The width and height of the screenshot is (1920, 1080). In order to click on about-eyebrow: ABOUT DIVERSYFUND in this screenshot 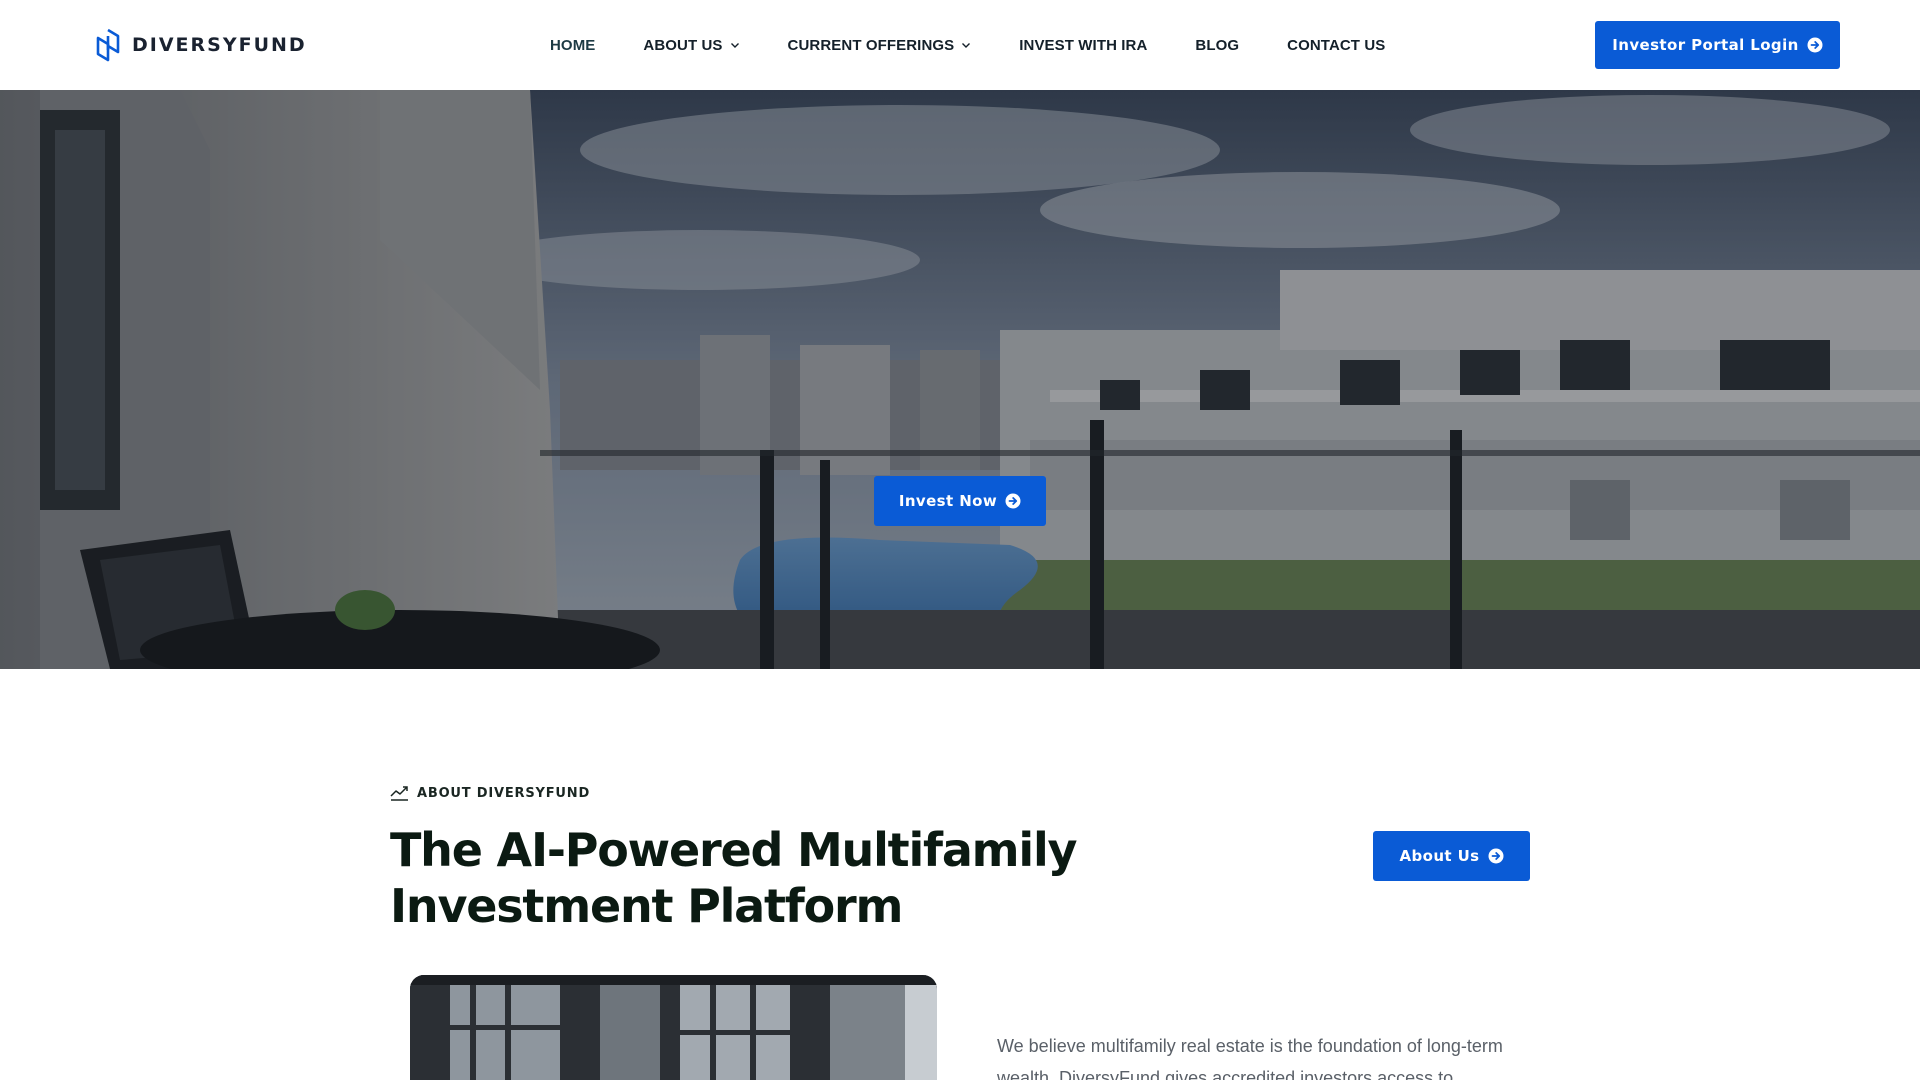, I will do `click(490, 793)`.